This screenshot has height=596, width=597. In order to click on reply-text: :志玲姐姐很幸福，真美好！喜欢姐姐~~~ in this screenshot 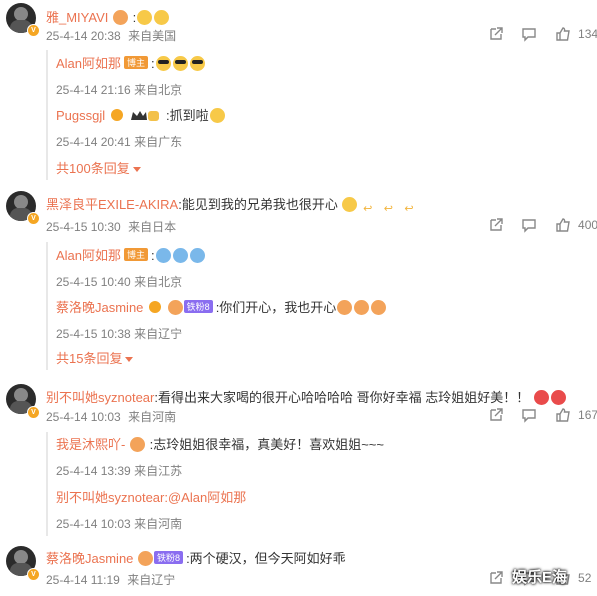, I will do `click(266, 444)`.